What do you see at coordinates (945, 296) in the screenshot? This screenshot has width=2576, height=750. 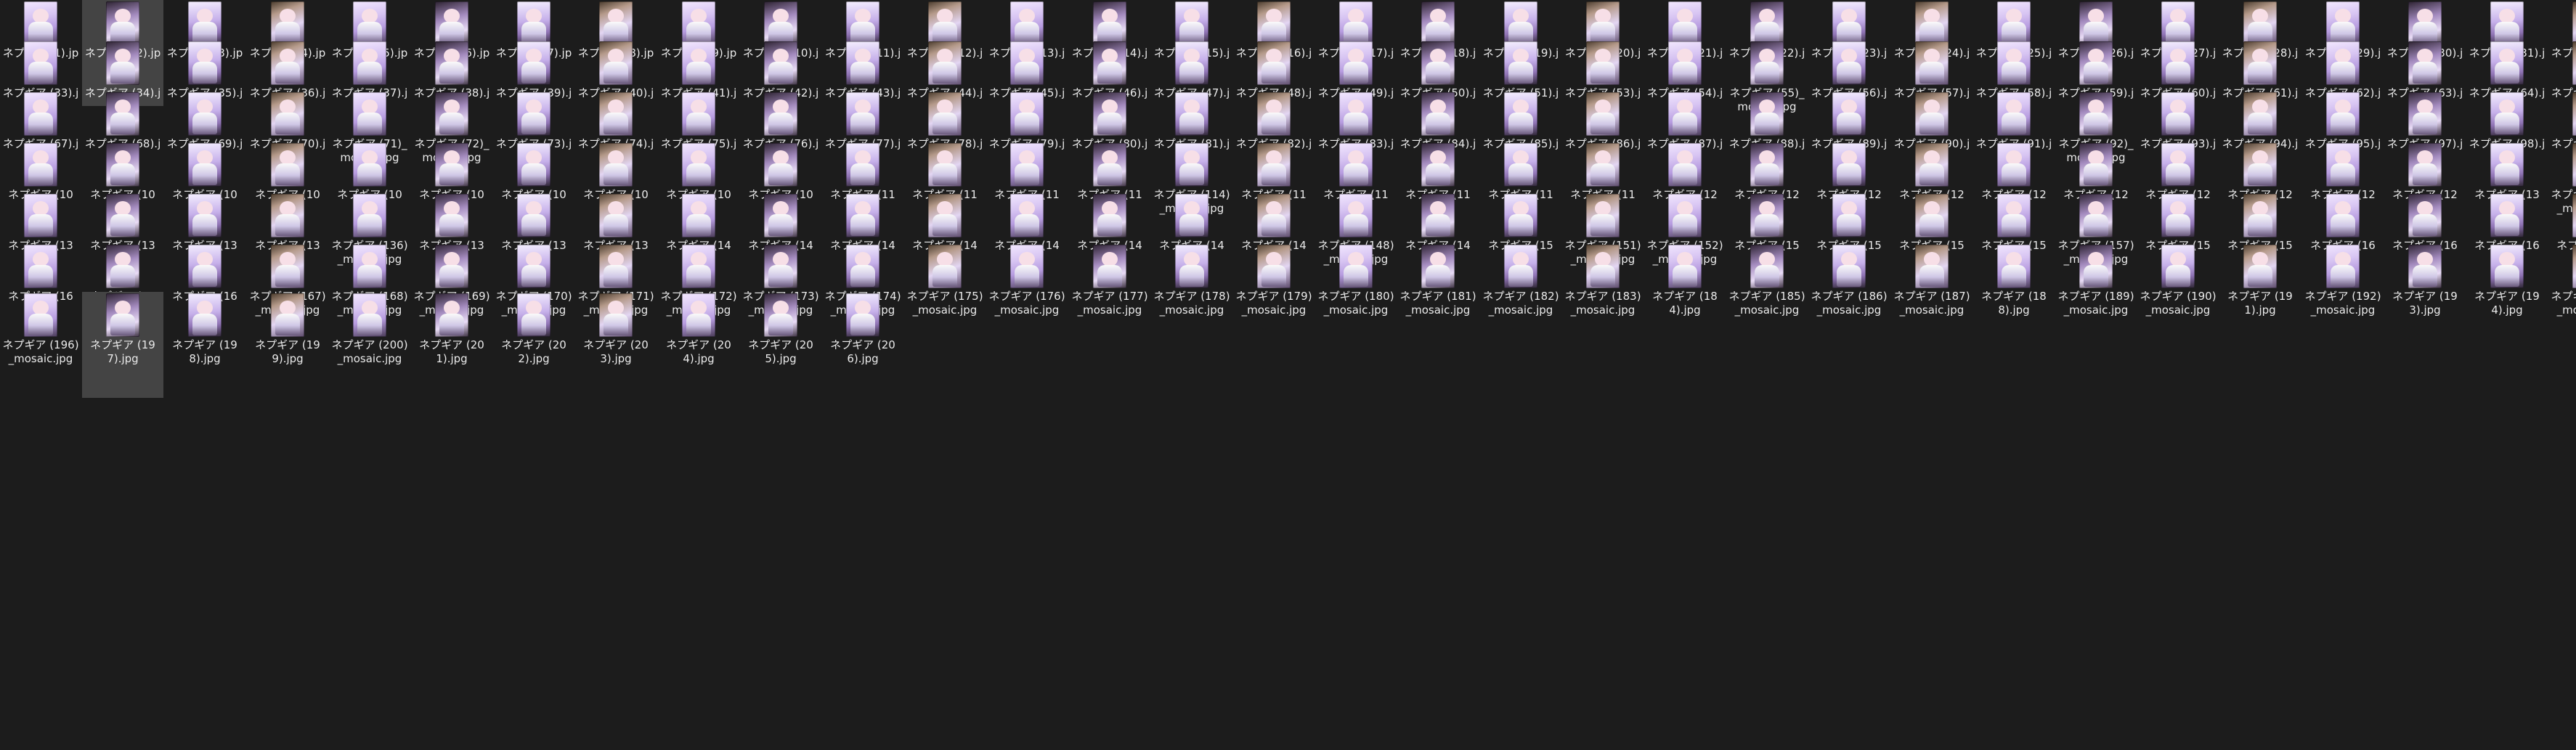 I see `file-item: ネプギア (175)_mosaic.jpg` at bounding box center [945, 296].